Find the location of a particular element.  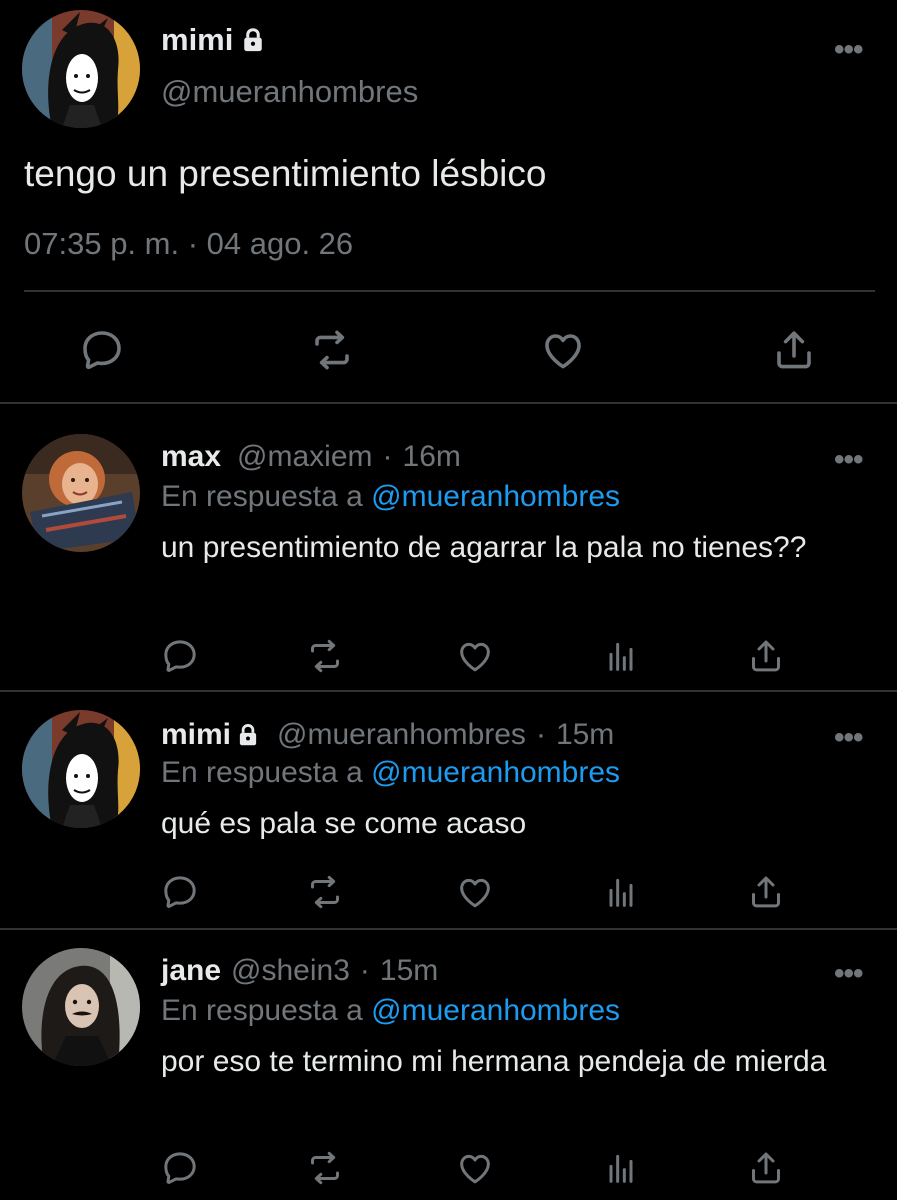

reply-header: max @maxiem · 16m is located at coordinates (311, 457).